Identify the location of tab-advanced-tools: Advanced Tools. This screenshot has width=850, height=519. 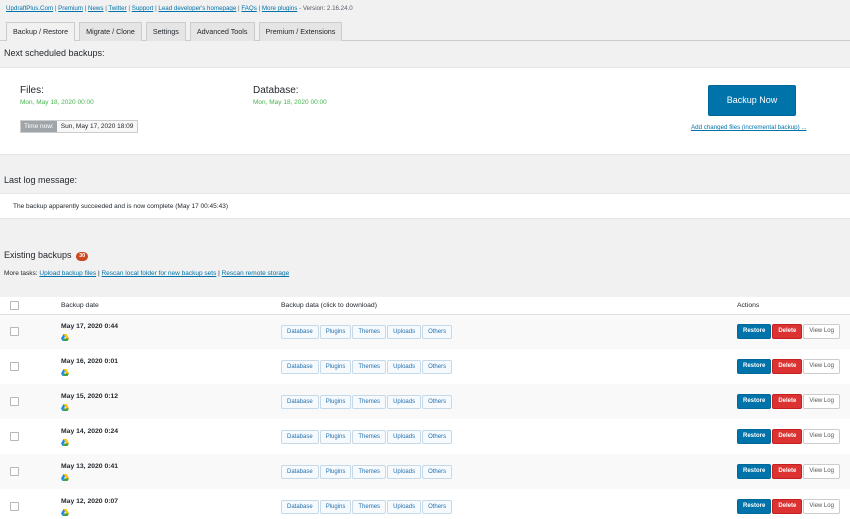
(222, 31).